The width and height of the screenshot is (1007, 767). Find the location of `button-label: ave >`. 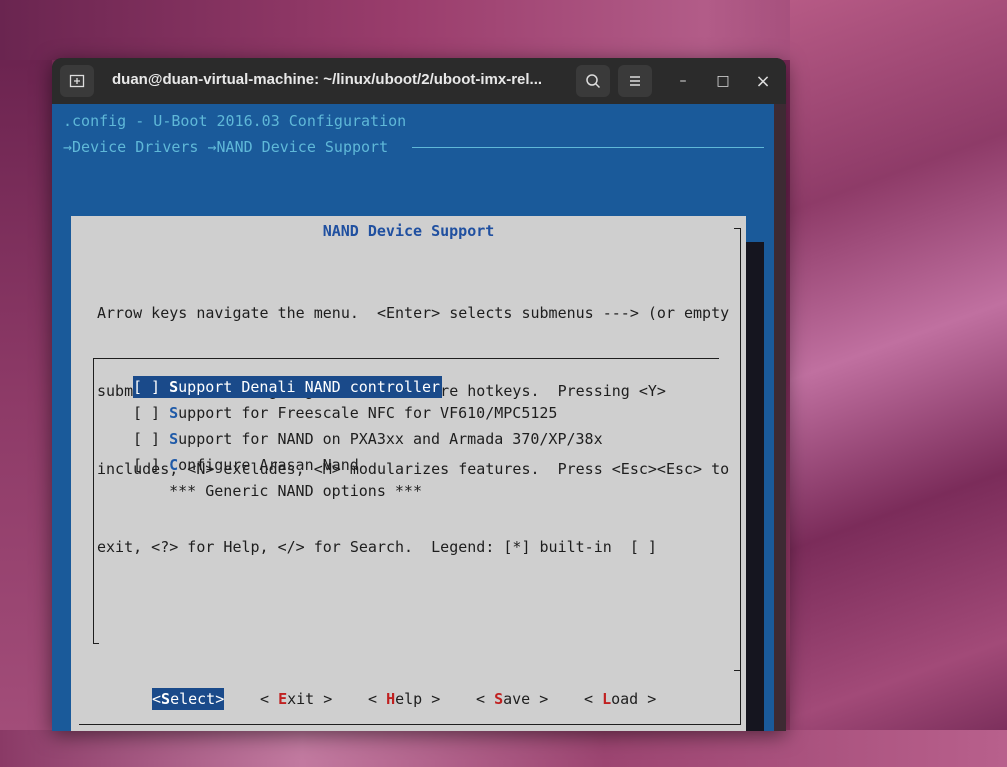

button-label: ave > is located at coordinates (526, 699).